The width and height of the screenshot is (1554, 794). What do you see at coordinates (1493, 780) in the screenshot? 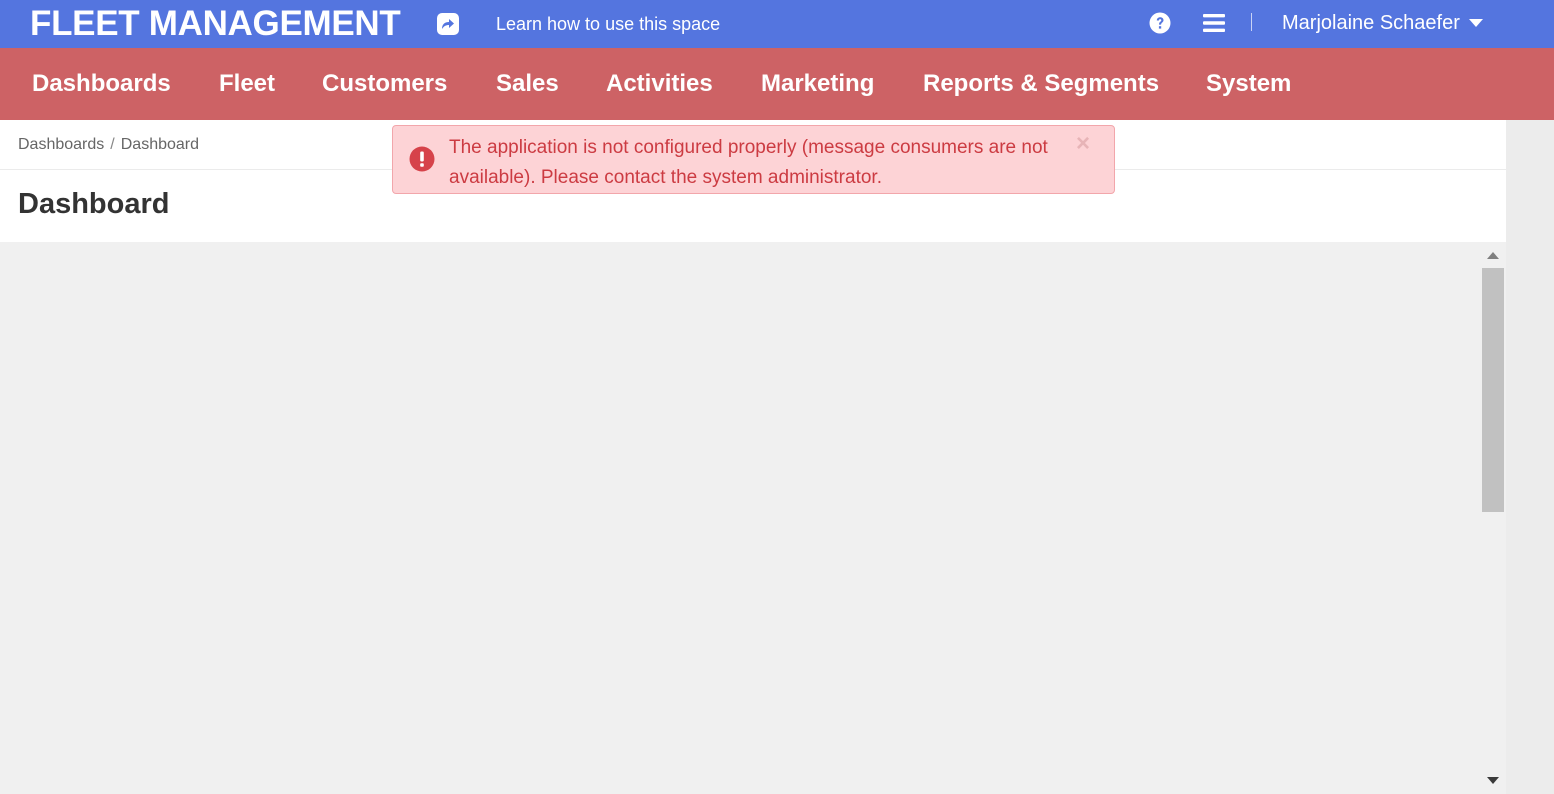
I see `scroll-down-arrow-icon` at bounding box center [1493, 780].